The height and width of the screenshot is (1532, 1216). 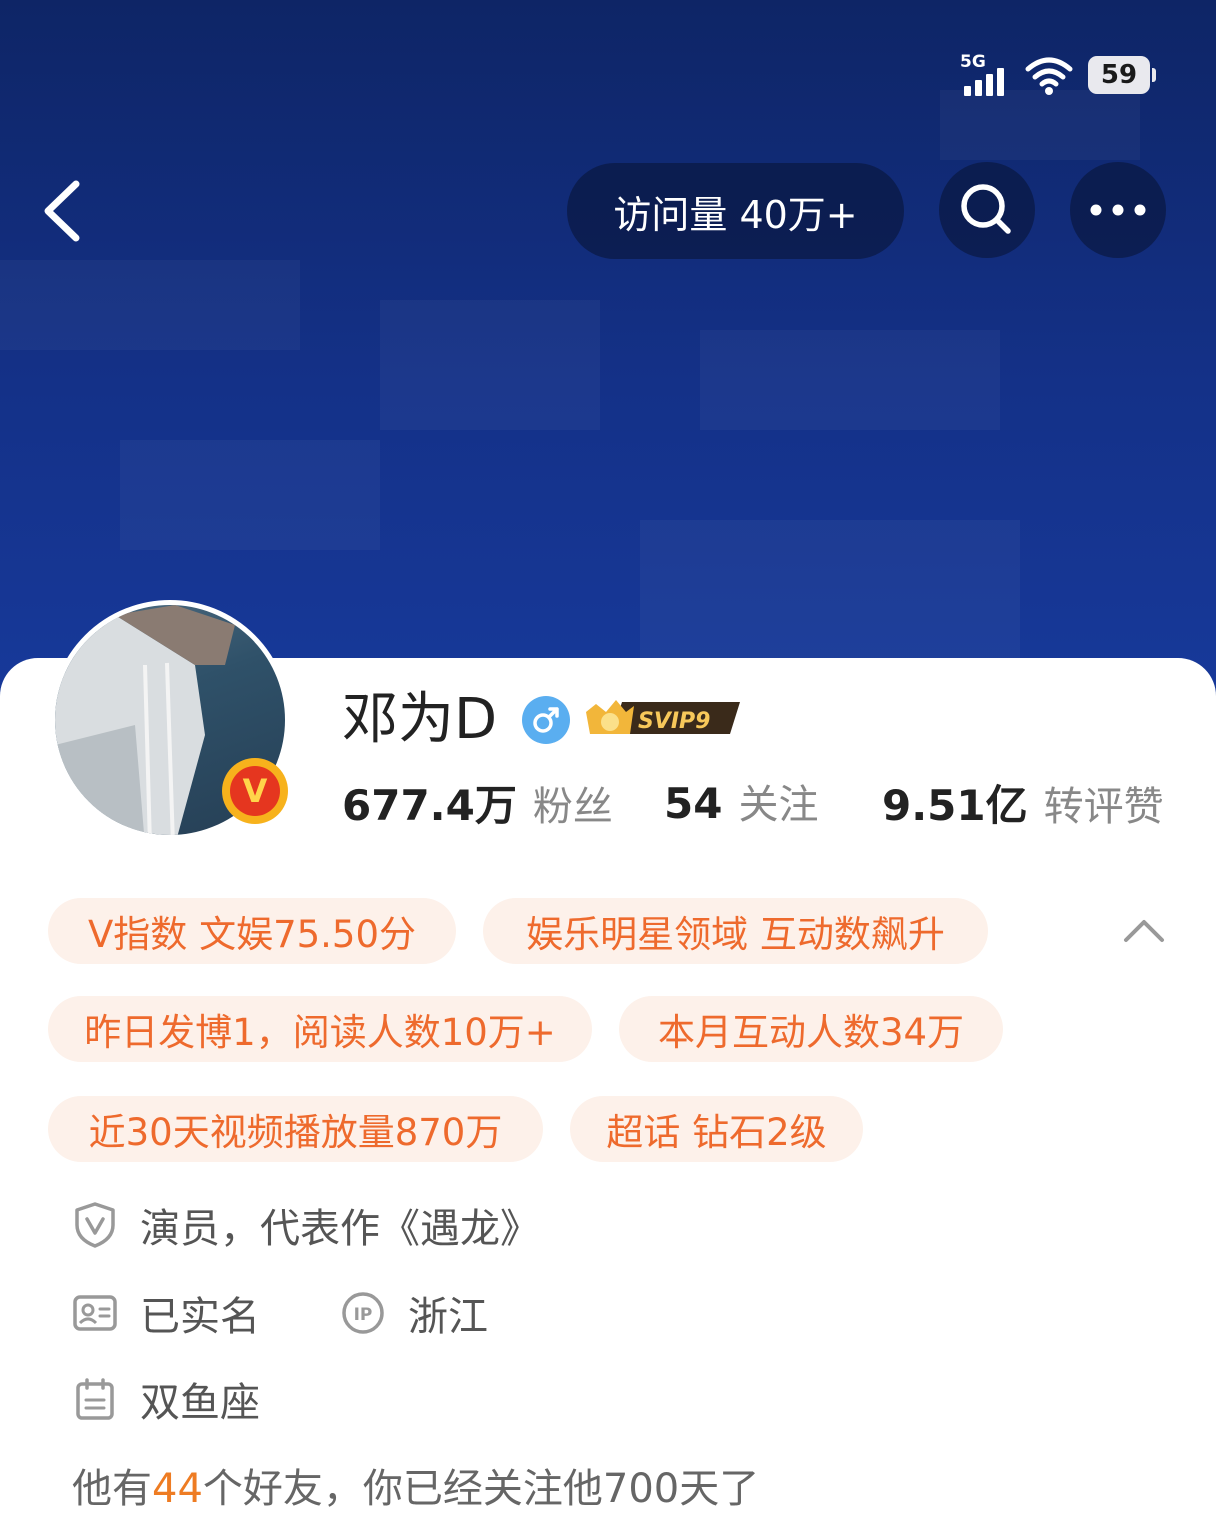 I want to click on real-name-info: 已实名, so click(x=166, y=1313).